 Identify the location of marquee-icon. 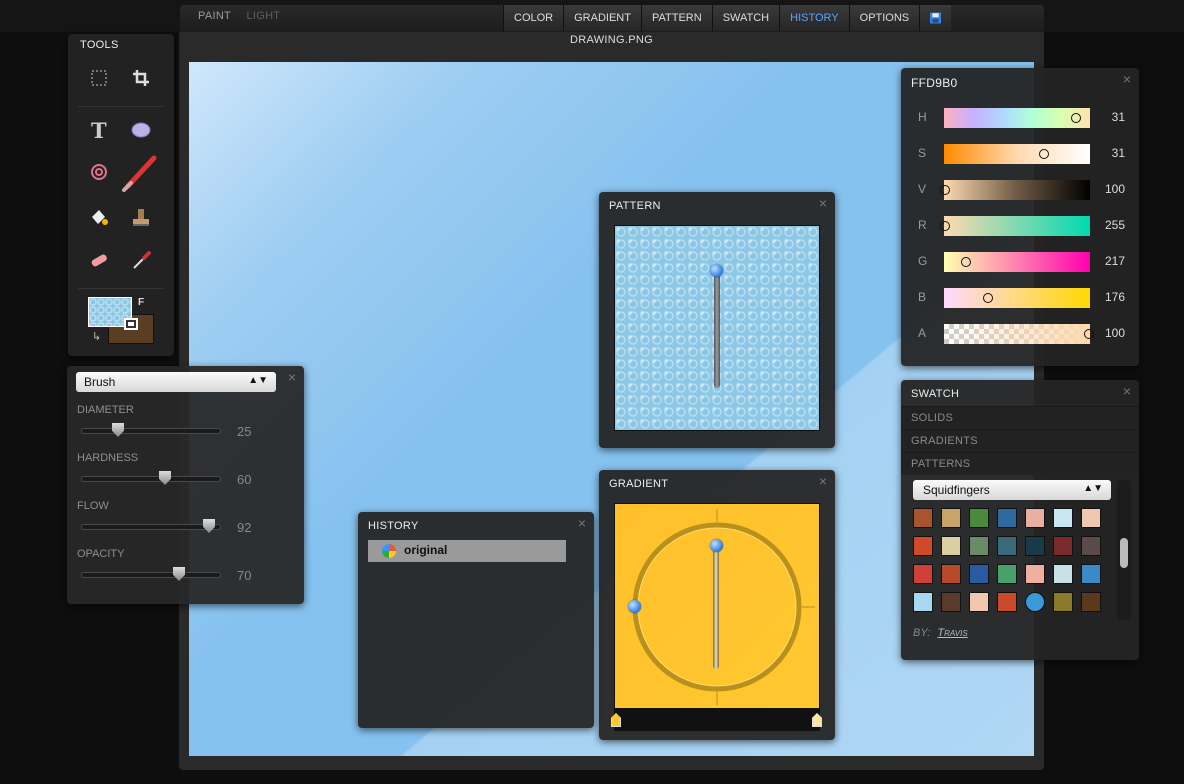
(99, 78).